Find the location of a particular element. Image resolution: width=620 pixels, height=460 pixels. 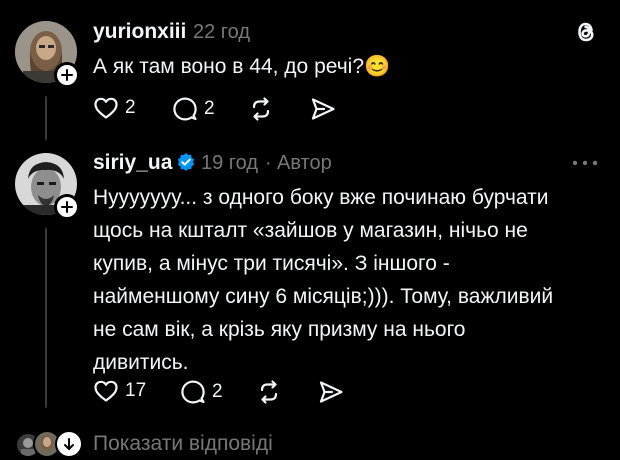

post-time: 22 год is located at coordinates (222, 32).